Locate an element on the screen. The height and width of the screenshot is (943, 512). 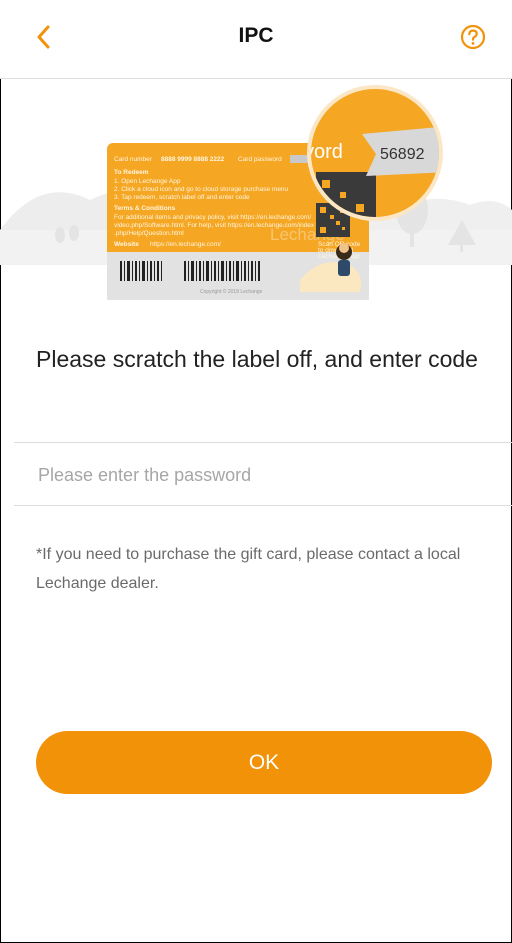
password-input is located at coordinates (258, 475).